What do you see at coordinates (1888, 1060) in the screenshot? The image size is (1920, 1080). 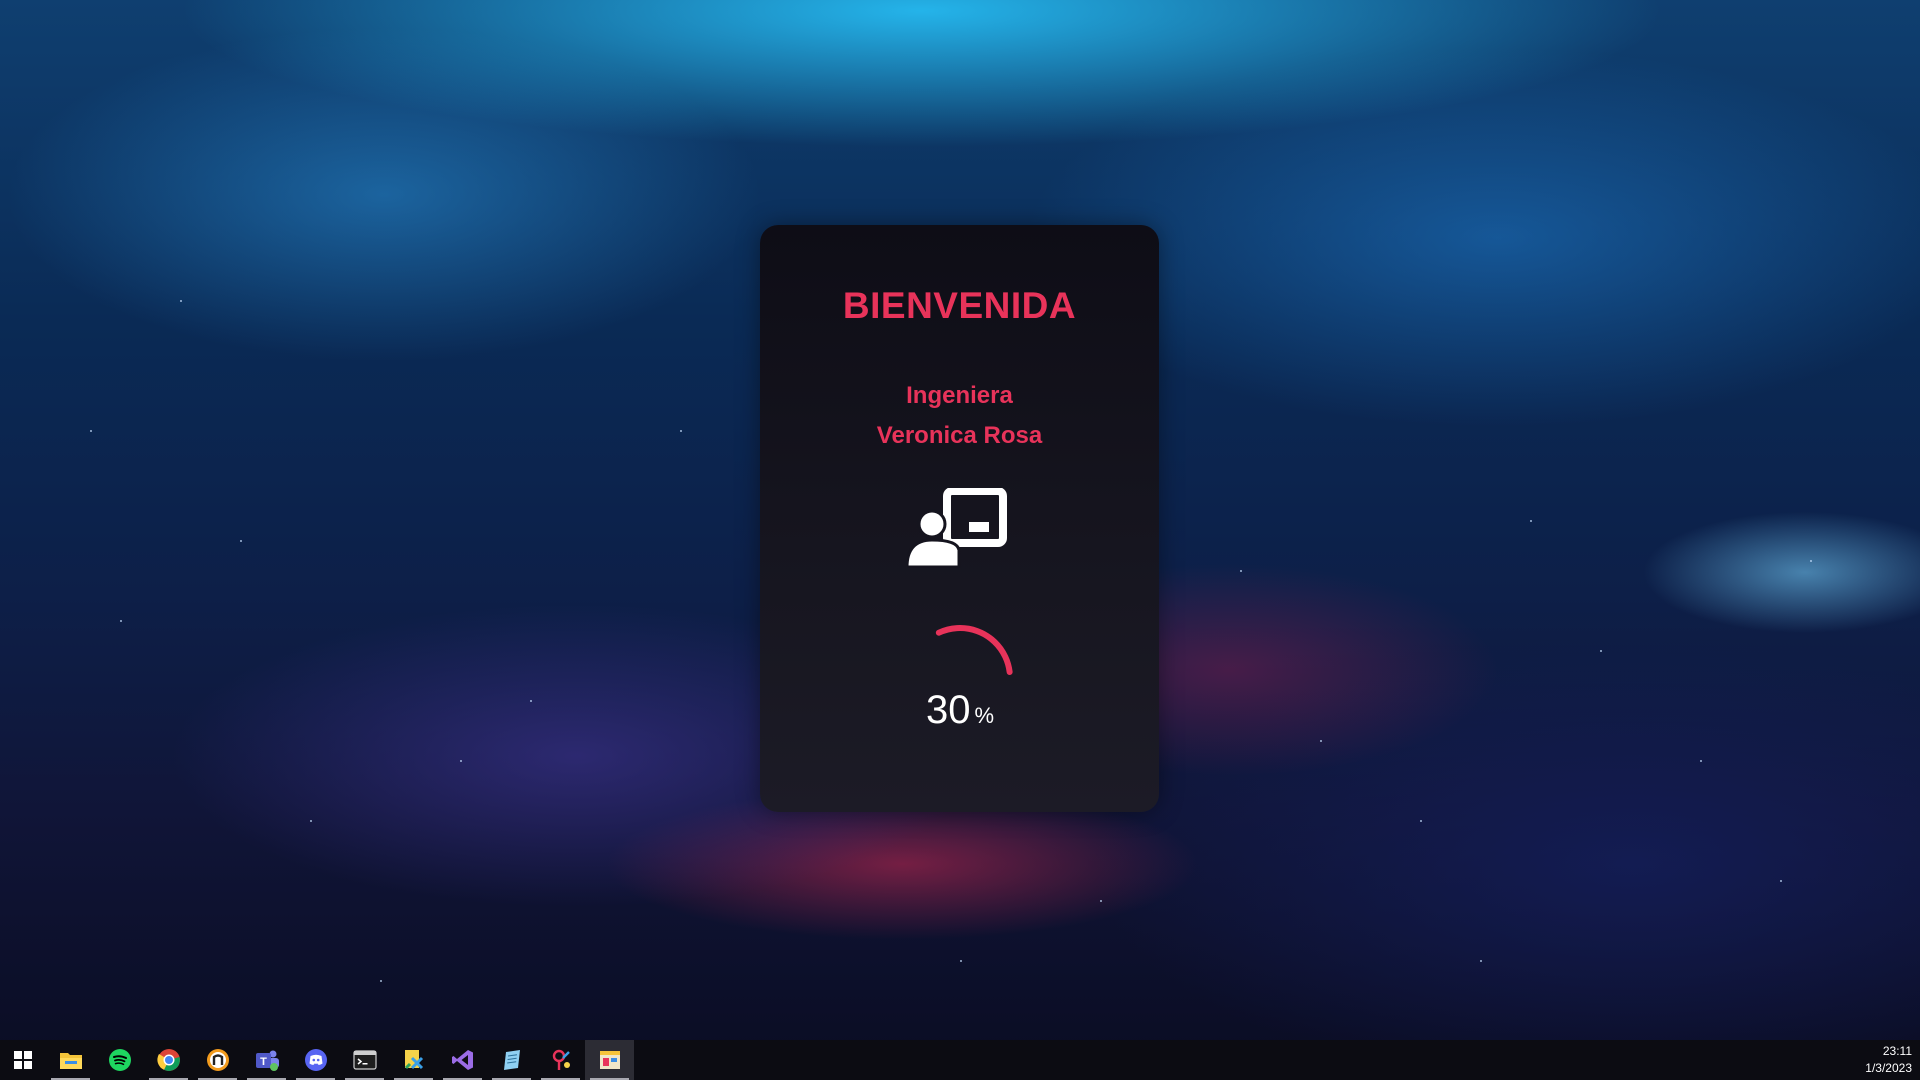 I see `system-clock: 23:11 1/3/2023` at bounding box center [1888, 1060].